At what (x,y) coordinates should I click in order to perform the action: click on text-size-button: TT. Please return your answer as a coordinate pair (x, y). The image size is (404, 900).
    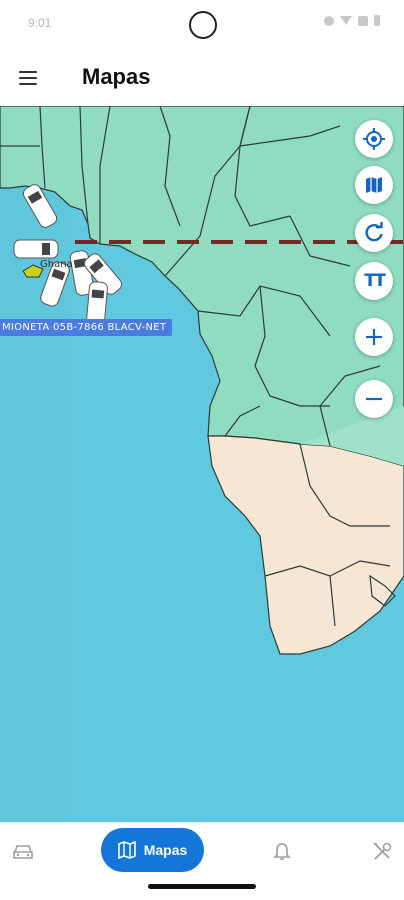
    Looking at the image, I should click on (374, 281).